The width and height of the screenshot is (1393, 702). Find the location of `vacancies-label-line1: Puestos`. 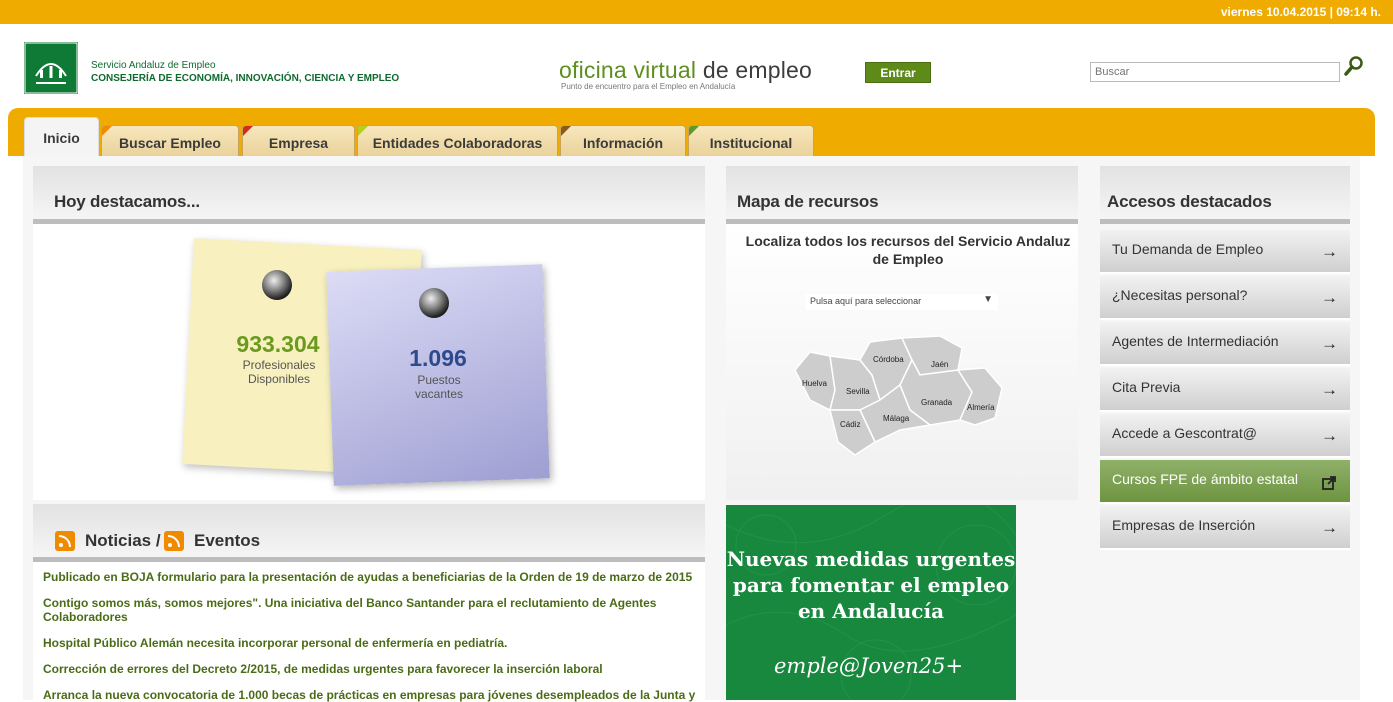

vacancies-label-line1: Puestos is located at coordinates (439, 380).